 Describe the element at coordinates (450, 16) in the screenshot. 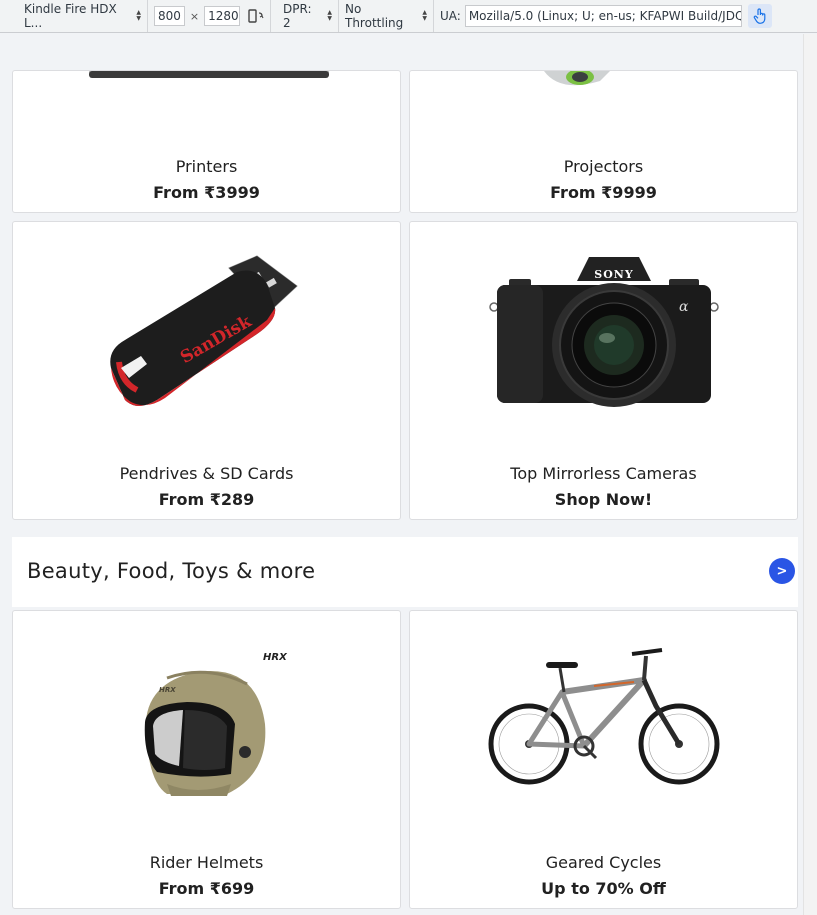

I see `ua-label: UA:` at that location.